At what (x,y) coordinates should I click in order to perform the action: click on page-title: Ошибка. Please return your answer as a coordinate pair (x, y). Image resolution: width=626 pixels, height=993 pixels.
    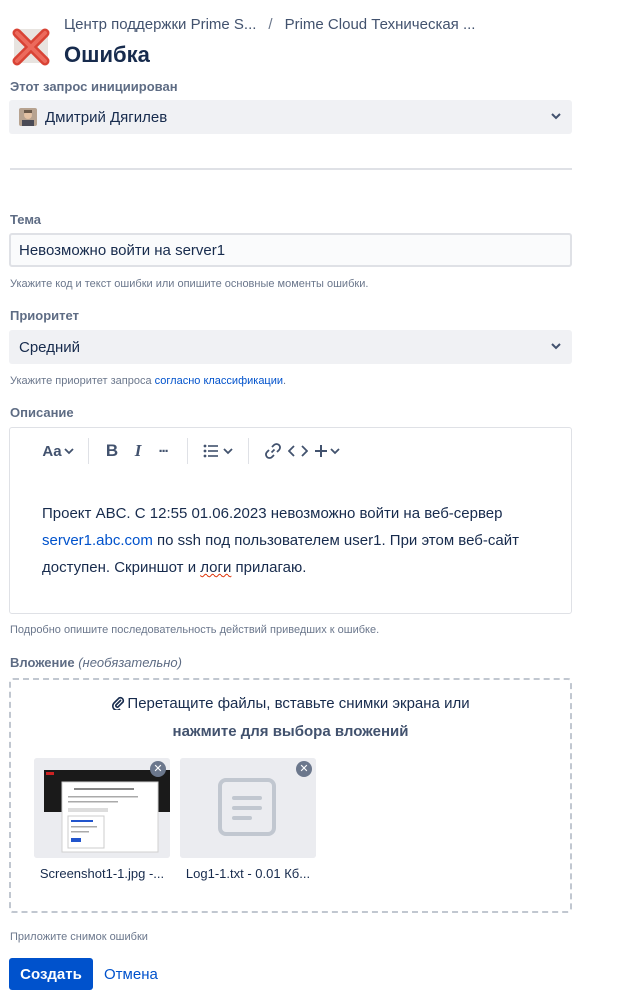
    Looking at the image, I should click on (107, 54).